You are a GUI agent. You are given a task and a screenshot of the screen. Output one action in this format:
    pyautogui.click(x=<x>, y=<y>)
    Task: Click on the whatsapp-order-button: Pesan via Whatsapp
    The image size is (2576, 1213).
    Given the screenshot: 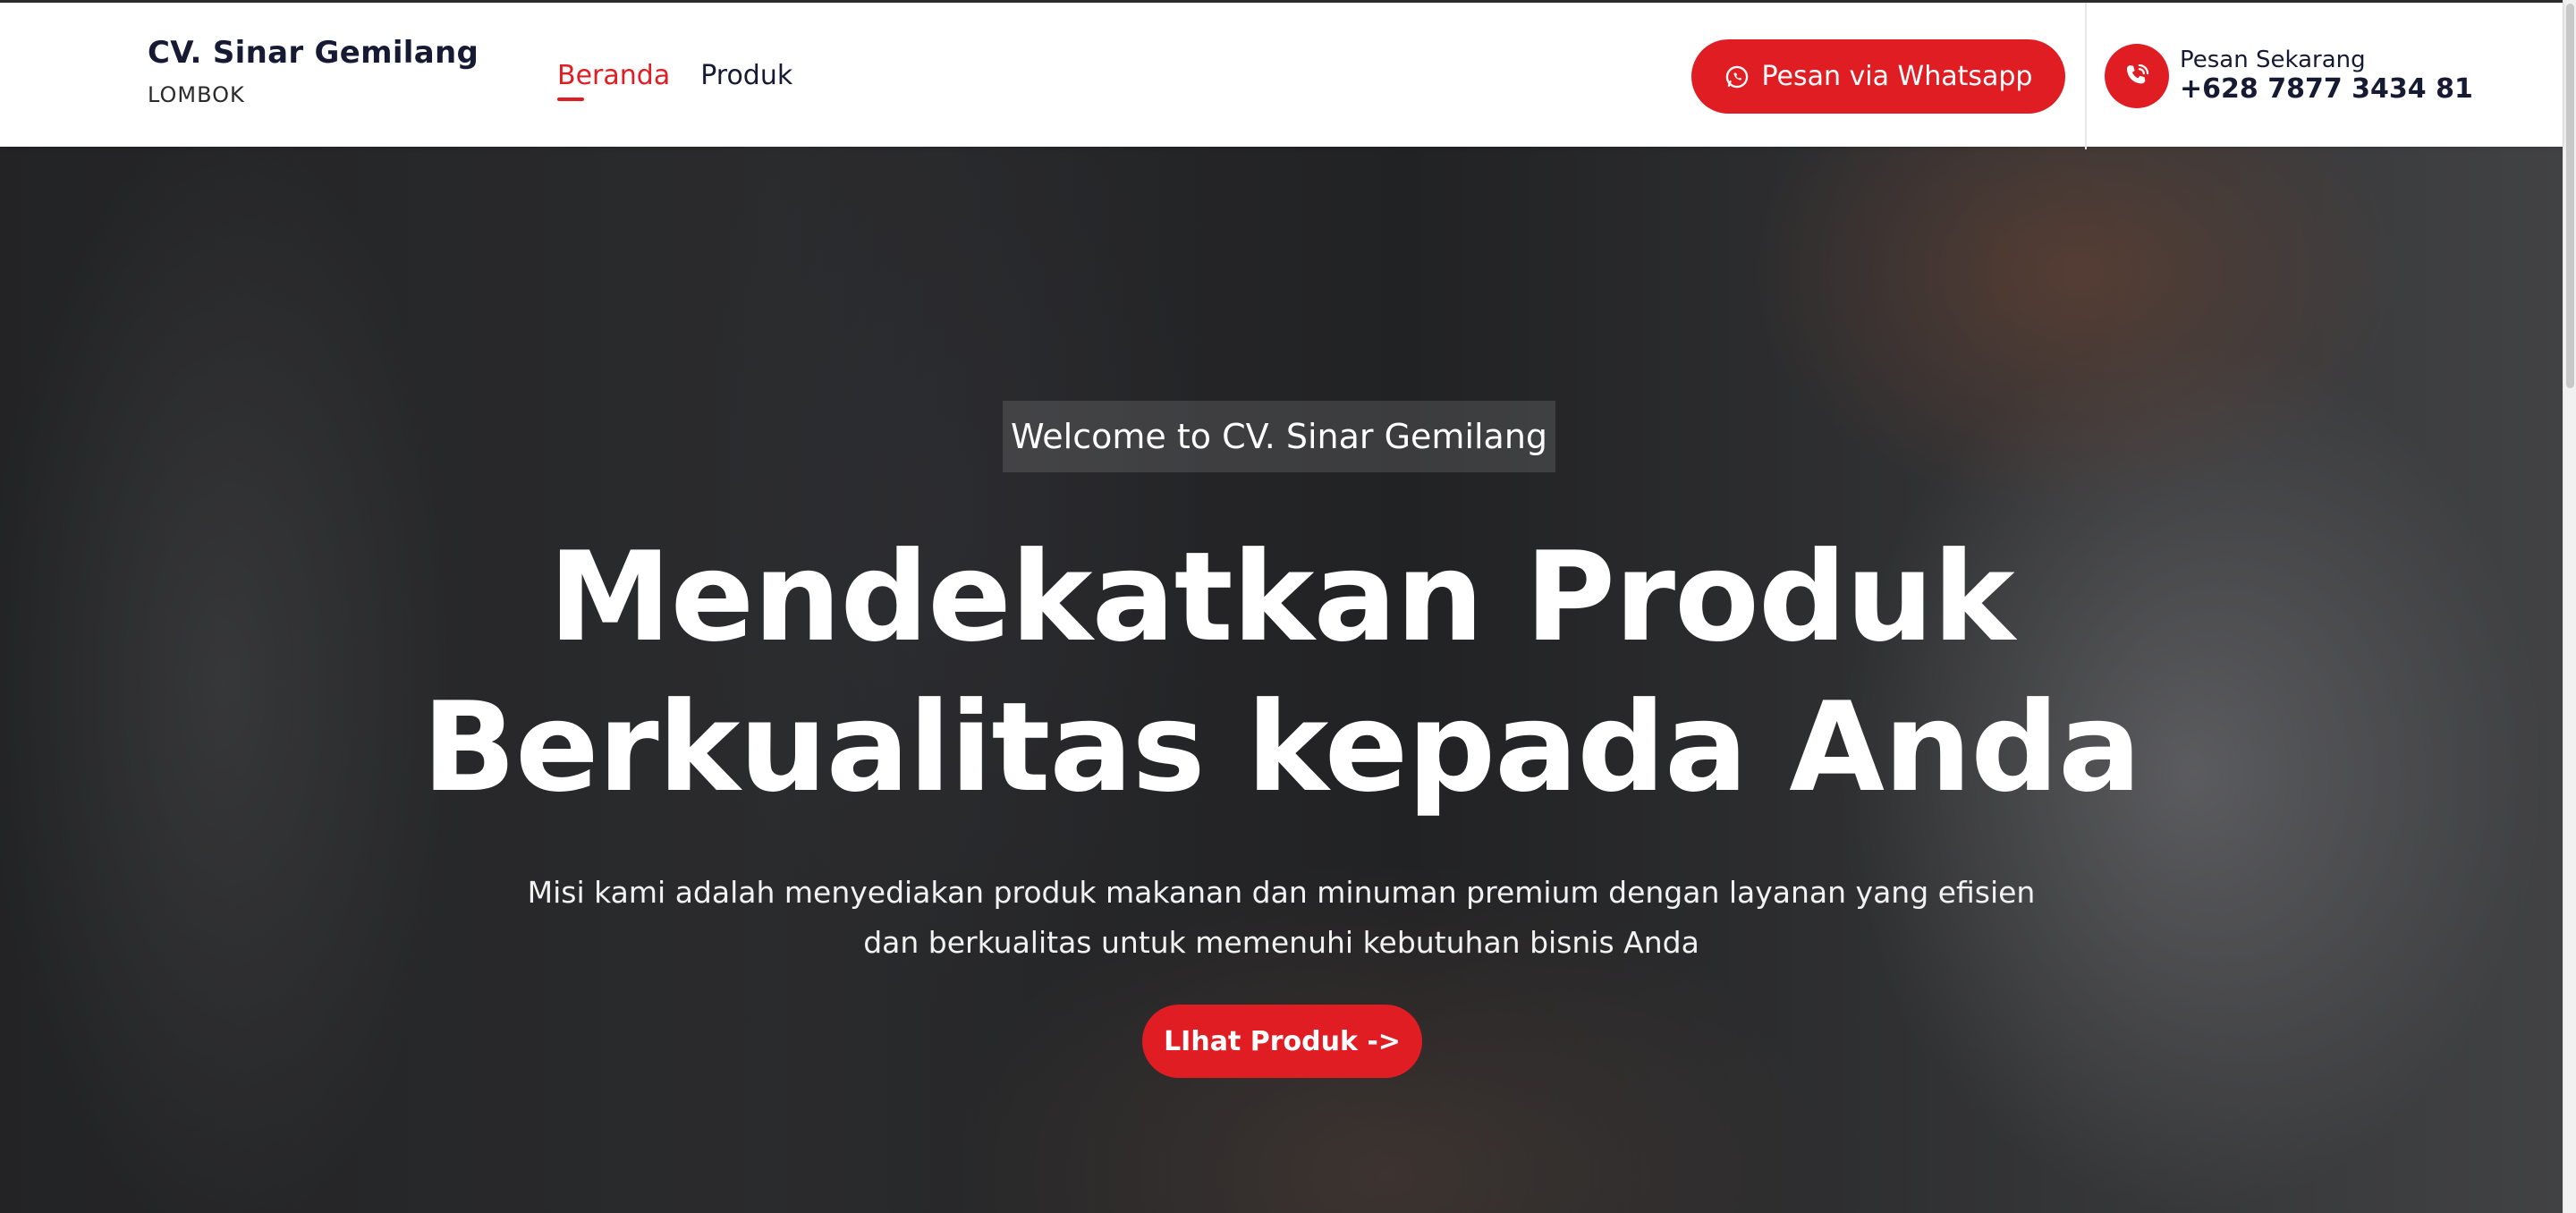 What is the action you would take?
    pyautogui.click(x=1878, y=76)
    